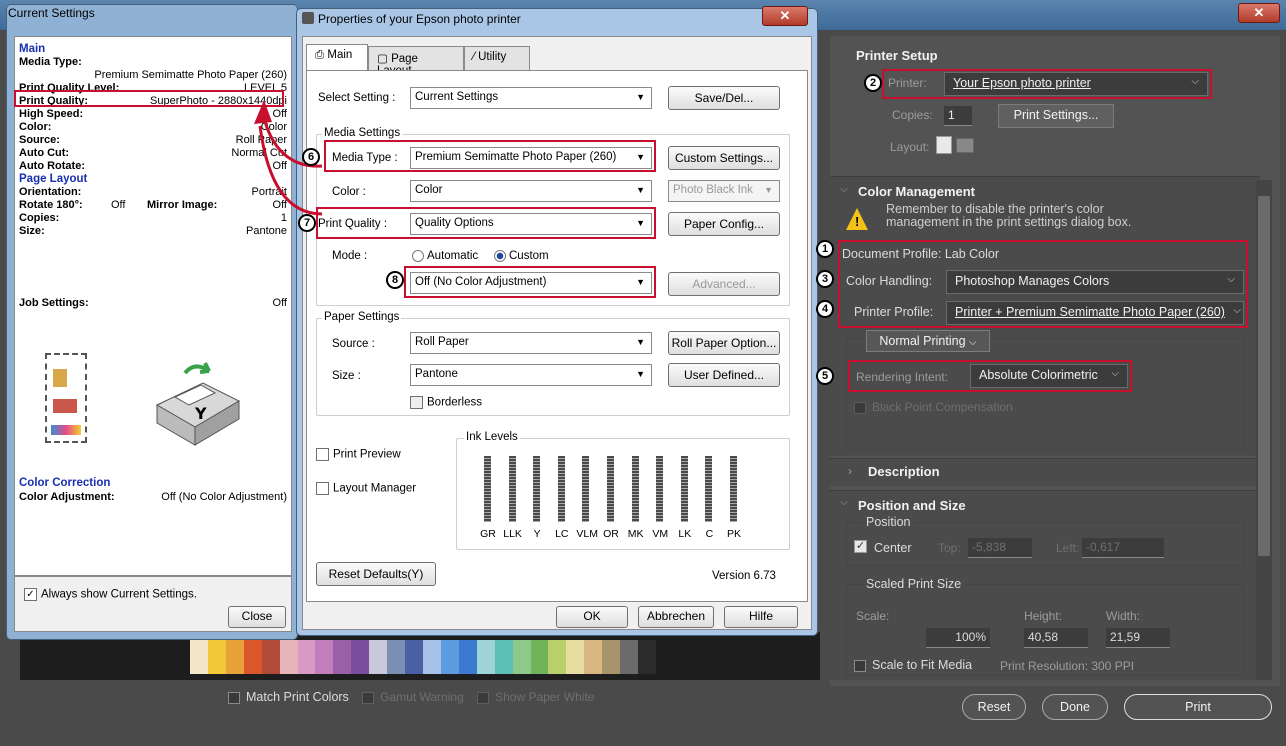 The image size is (1286, 746). Describe the element at coordinates (1138, 638) in the screenshot. I see `width-input: 21,59` at that location.